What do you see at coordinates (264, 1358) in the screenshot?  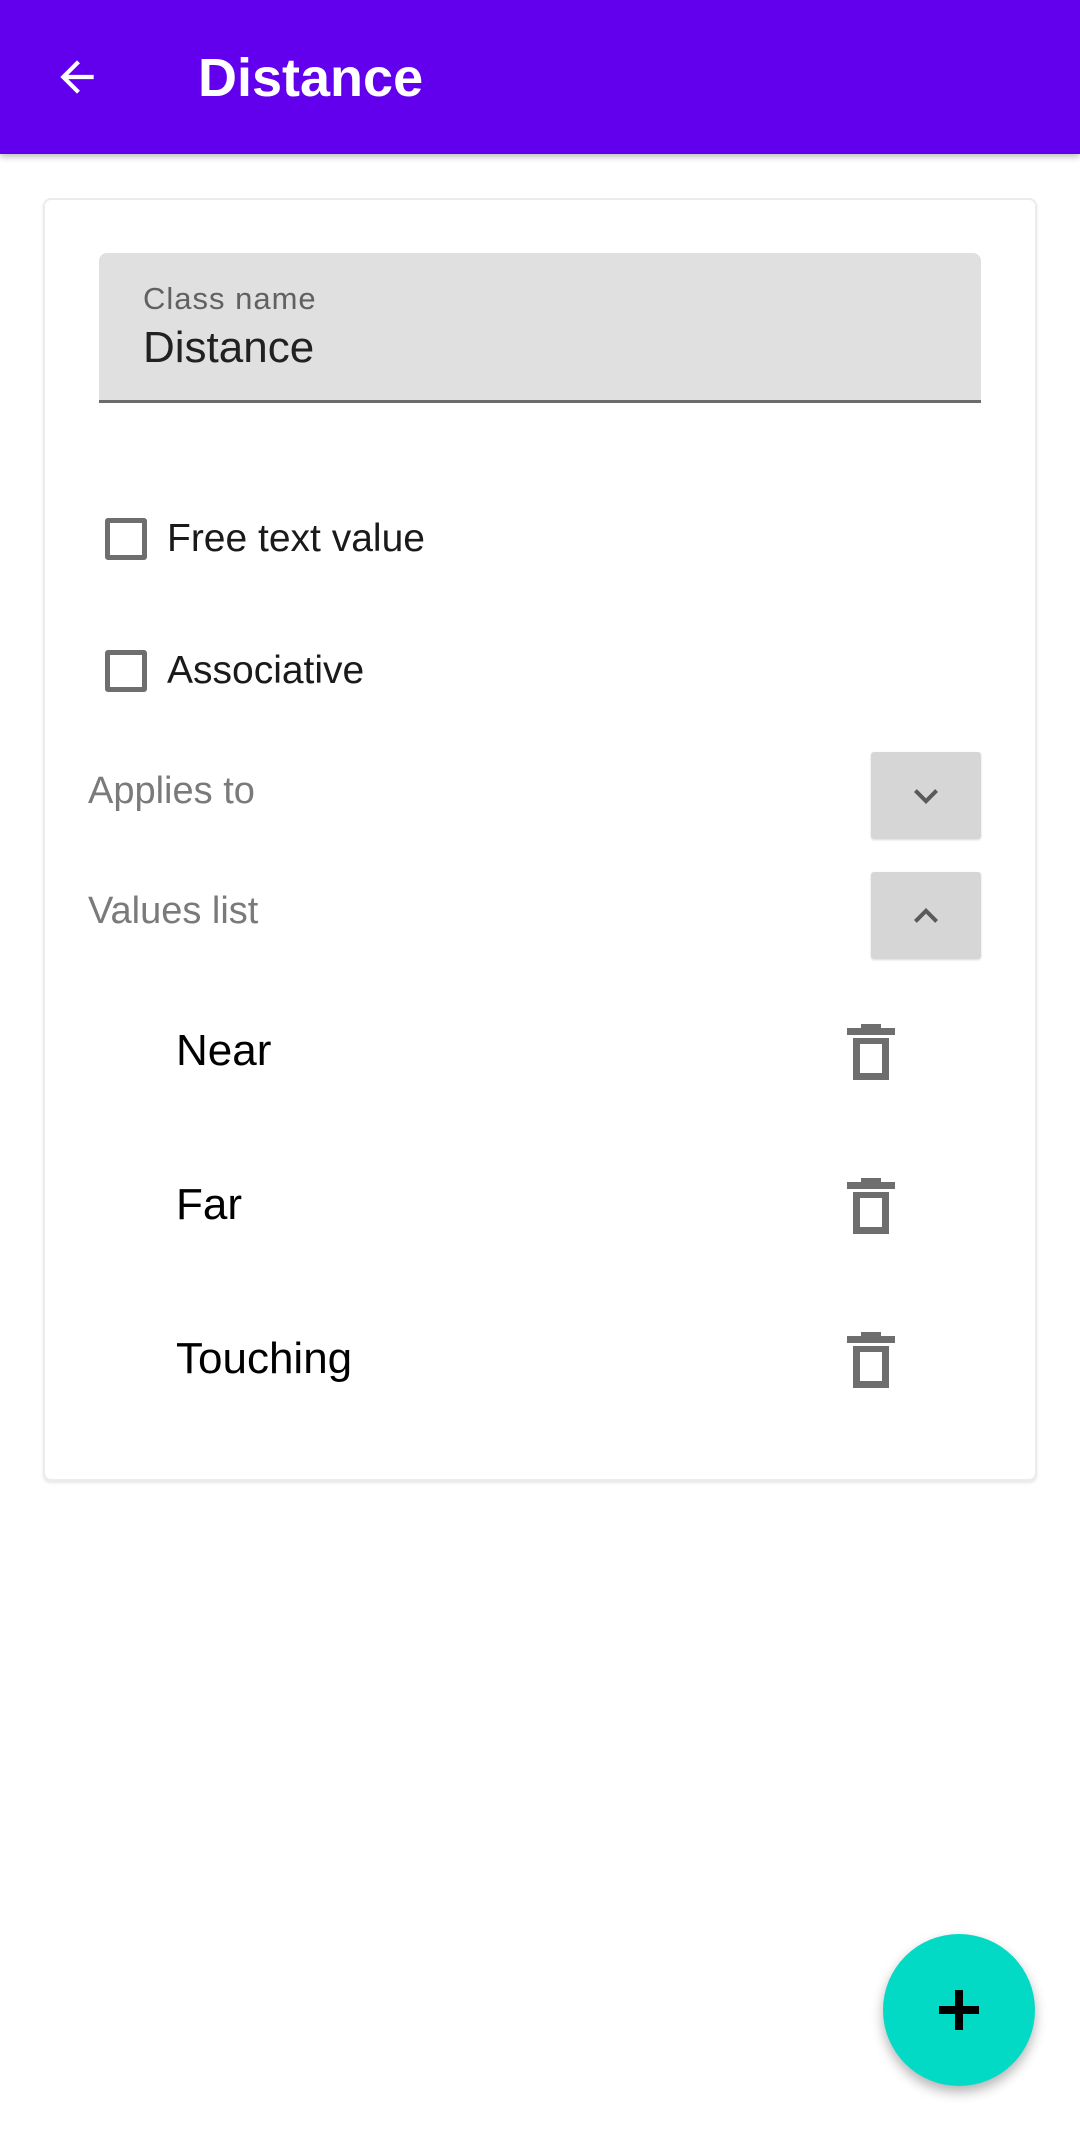 I see `value-item-touching: Touching` at bounding box center [264, 1358].